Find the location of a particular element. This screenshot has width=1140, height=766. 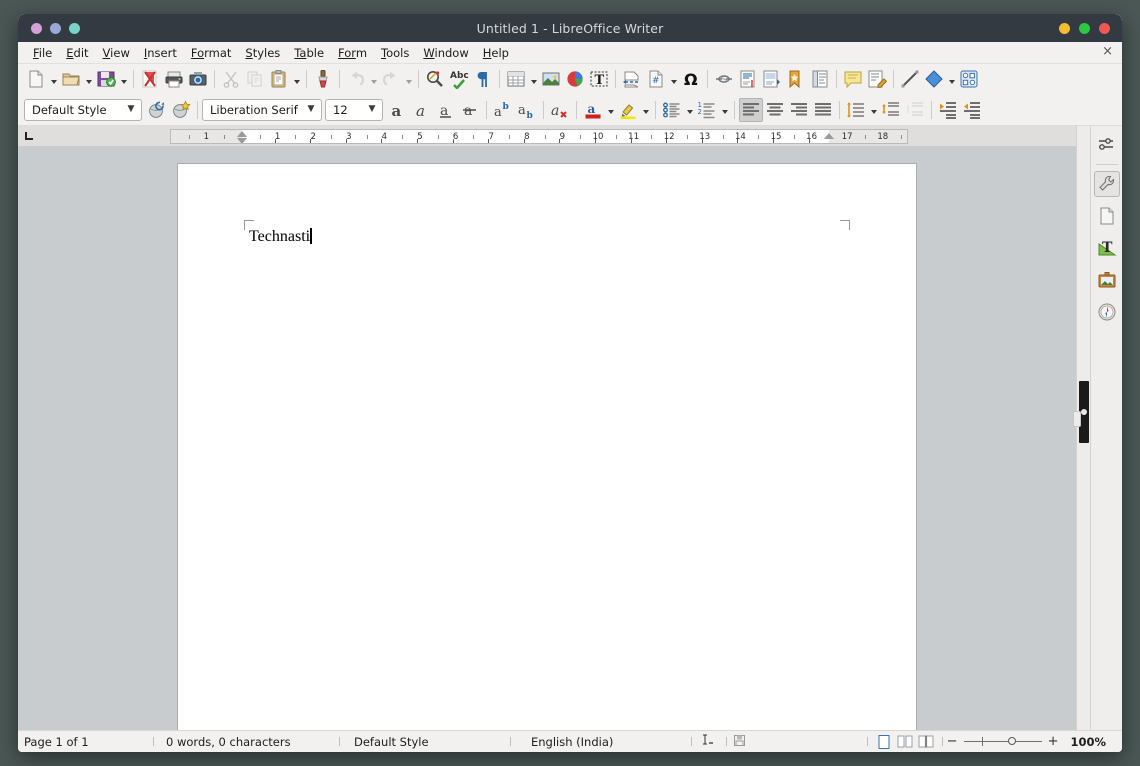

paste-dropdown-arrow is located at coordinates (296, 79).